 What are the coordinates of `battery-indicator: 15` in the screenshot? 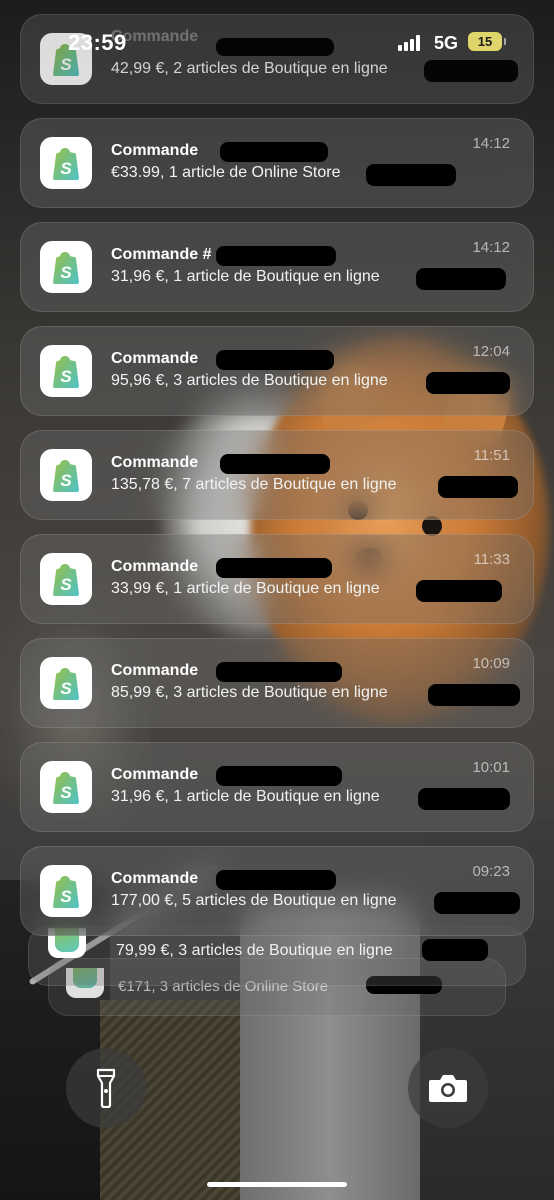 It's located at (487, 41).